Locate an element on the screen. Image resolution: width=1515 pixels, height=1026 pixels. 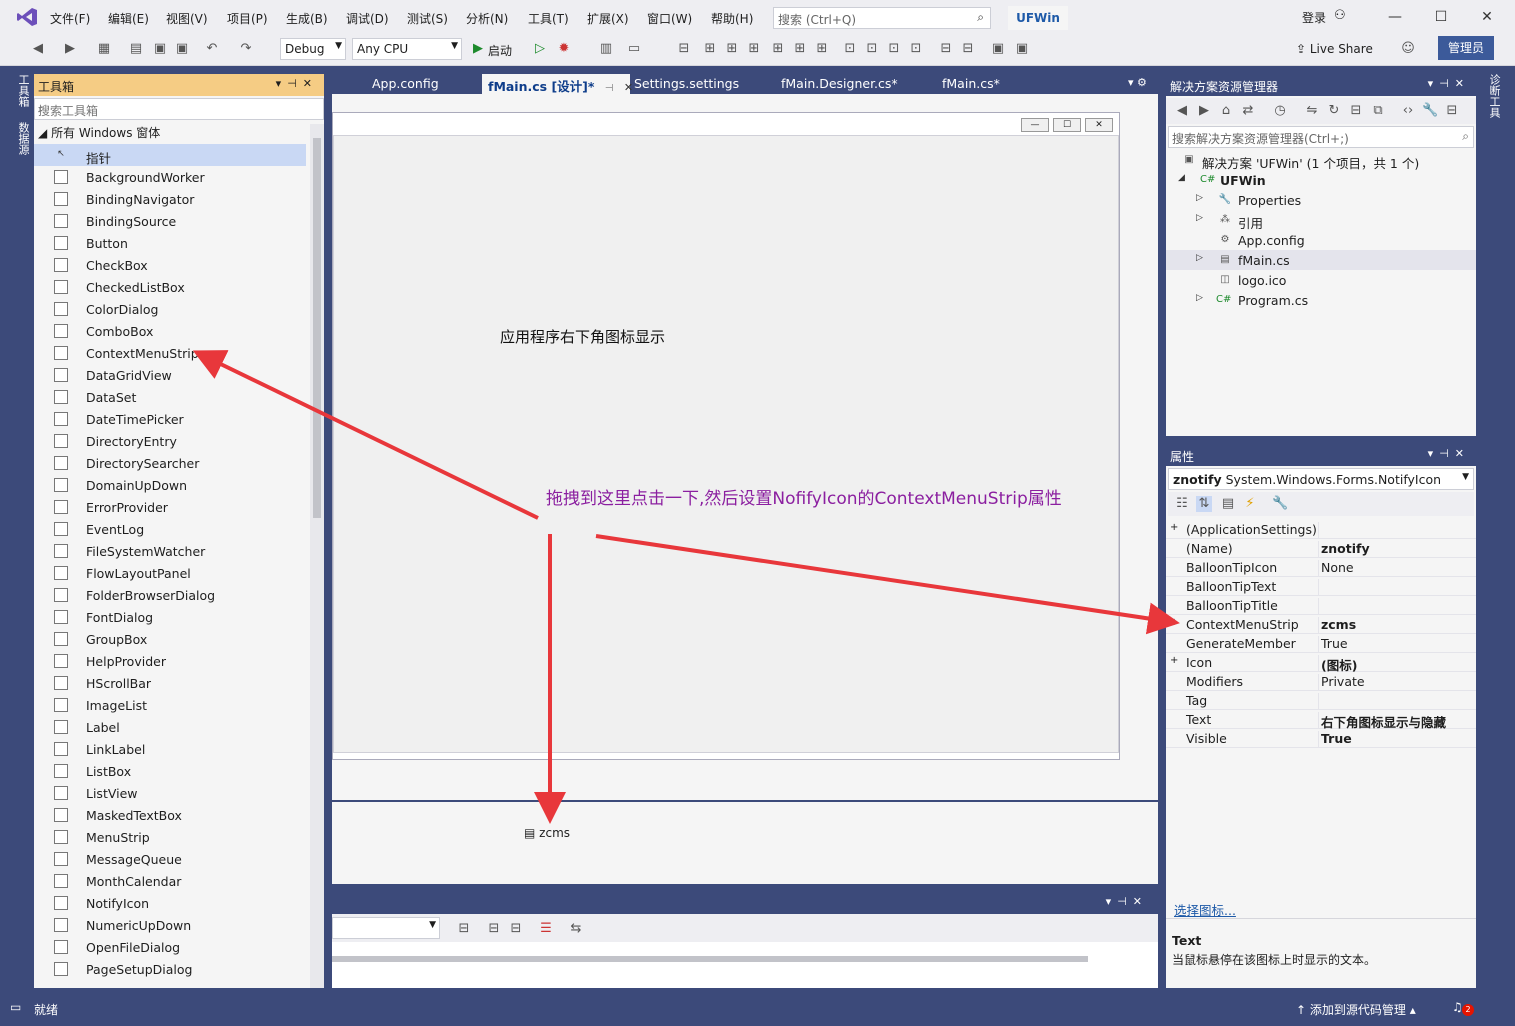
toolbox-item: ComboBox is located at coordinates (170, 331).